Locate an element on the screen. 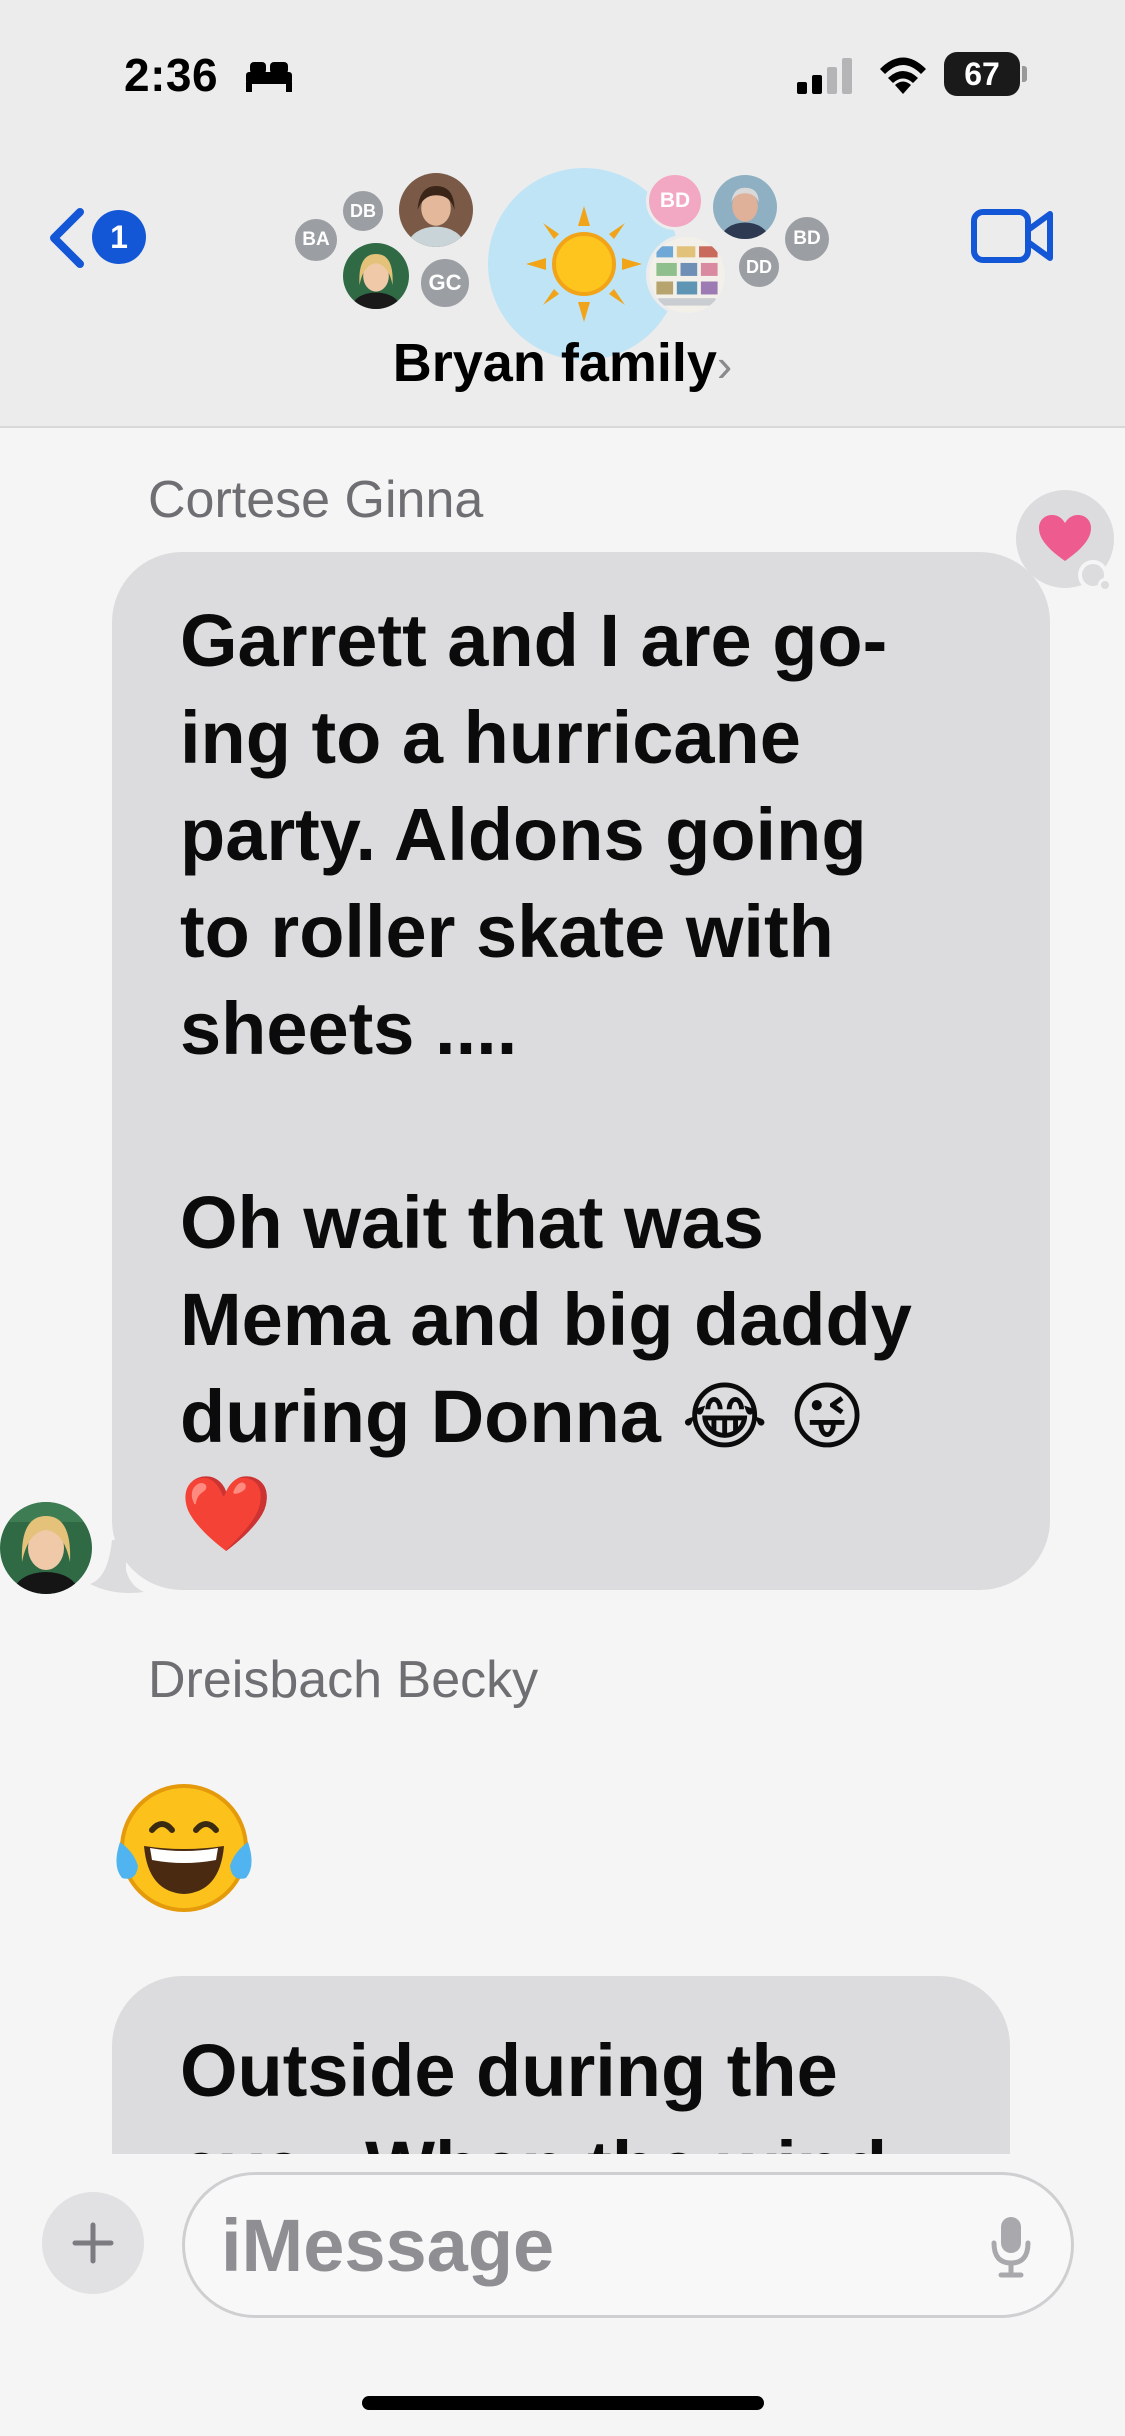 Image resolution: width=1125 pixels, height=2436 pixels. group-name-button: Bryan family› is located at coordinates (562, 363).